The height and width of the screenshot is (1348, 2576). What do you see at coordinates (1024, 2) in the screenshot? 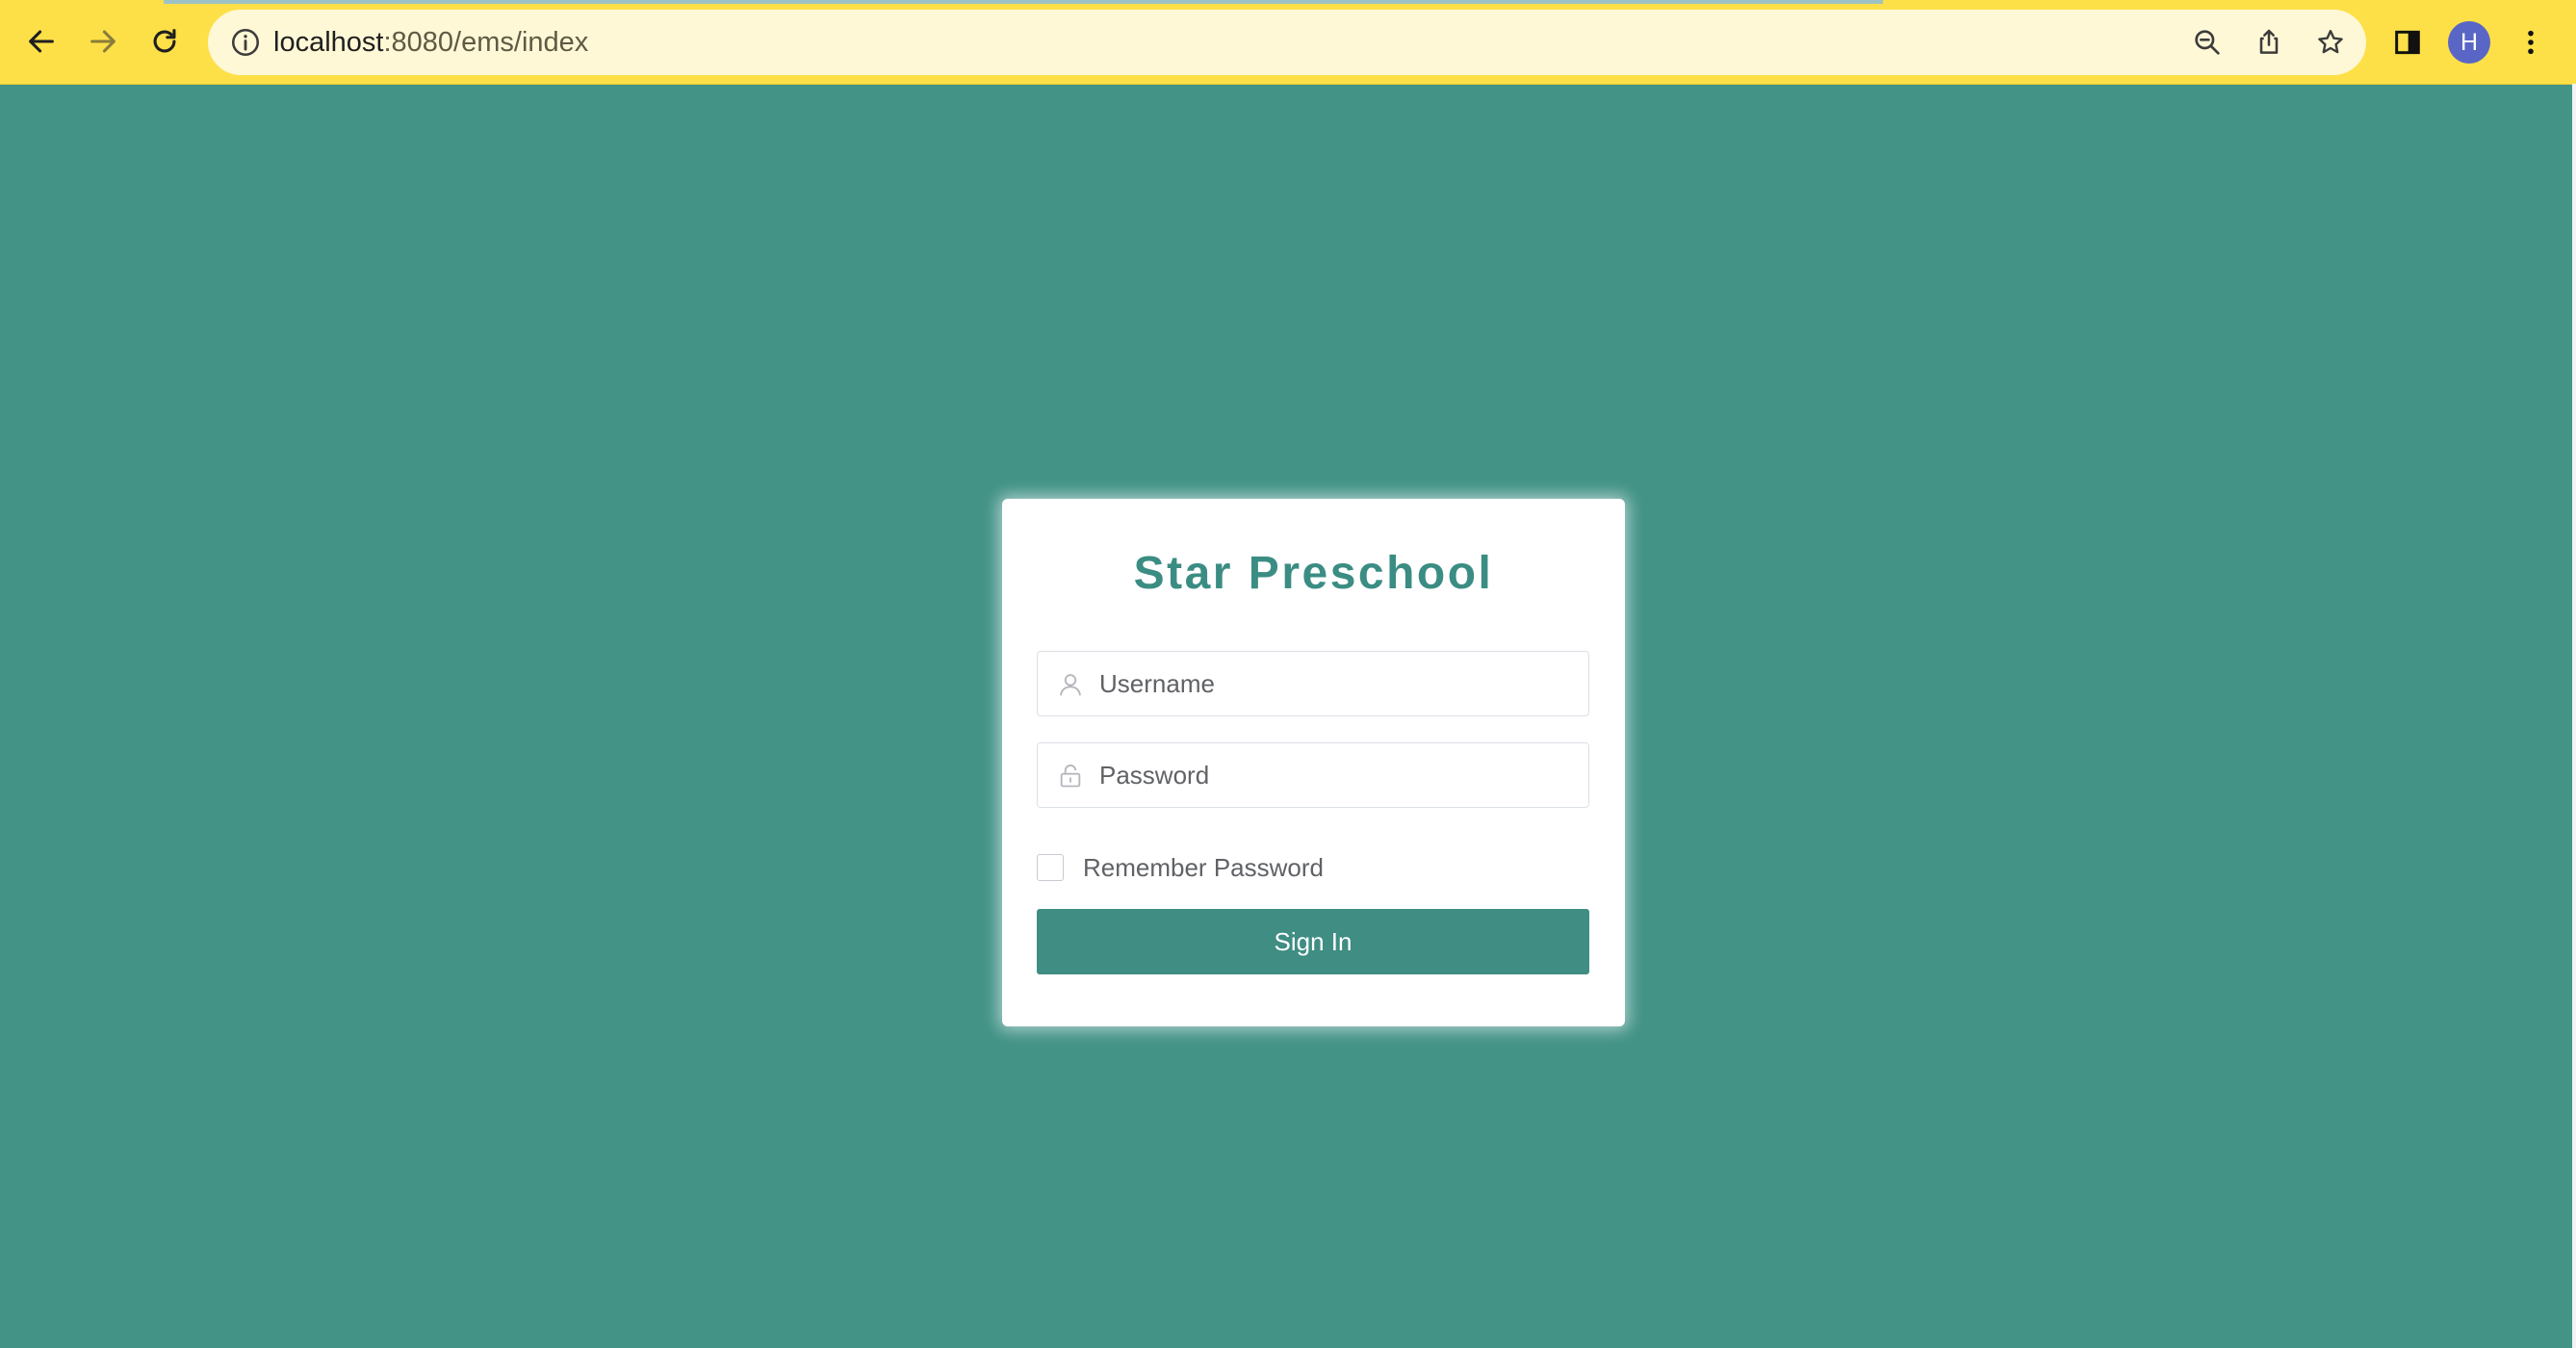
I see `page-loading-bar` at bounding box center [1024, 2].